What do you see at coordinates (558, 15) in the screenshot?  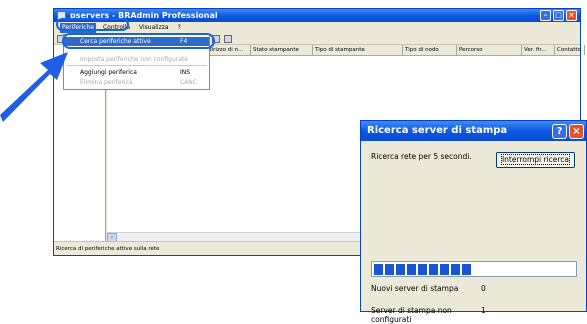 I see `maximize-icon: □` at bounding box center [558, 15].